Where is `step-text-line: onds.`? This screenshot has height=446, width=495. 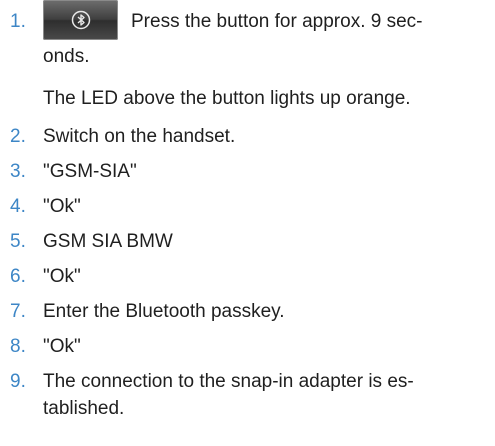
step-text-line: onds. is located at coordinates (66, 56).